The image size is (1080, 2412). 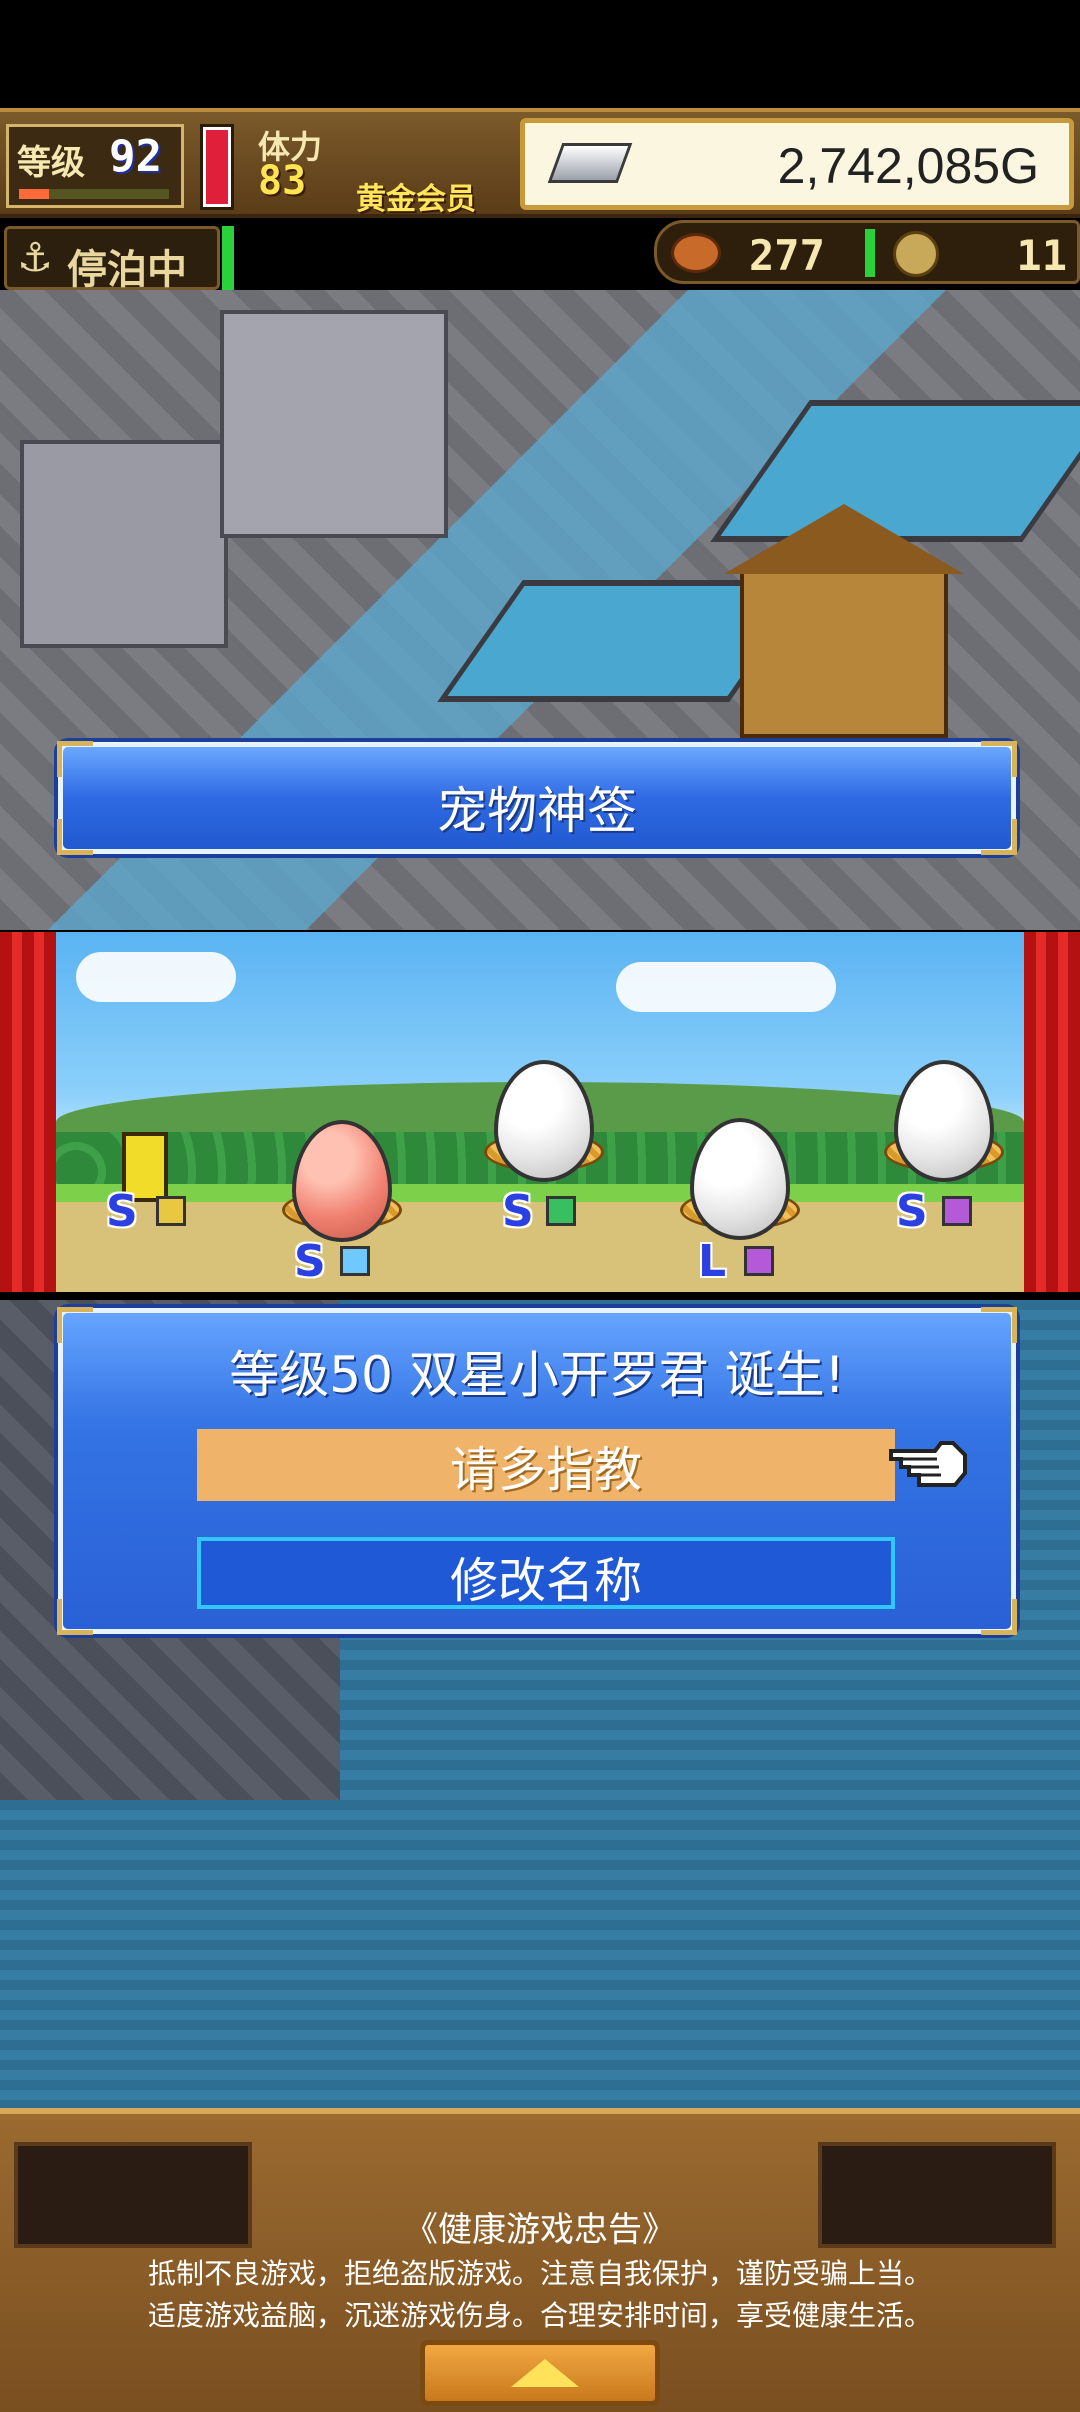 I want to click on gold-panel: 2,742,085G, so click(x=797, y=164).